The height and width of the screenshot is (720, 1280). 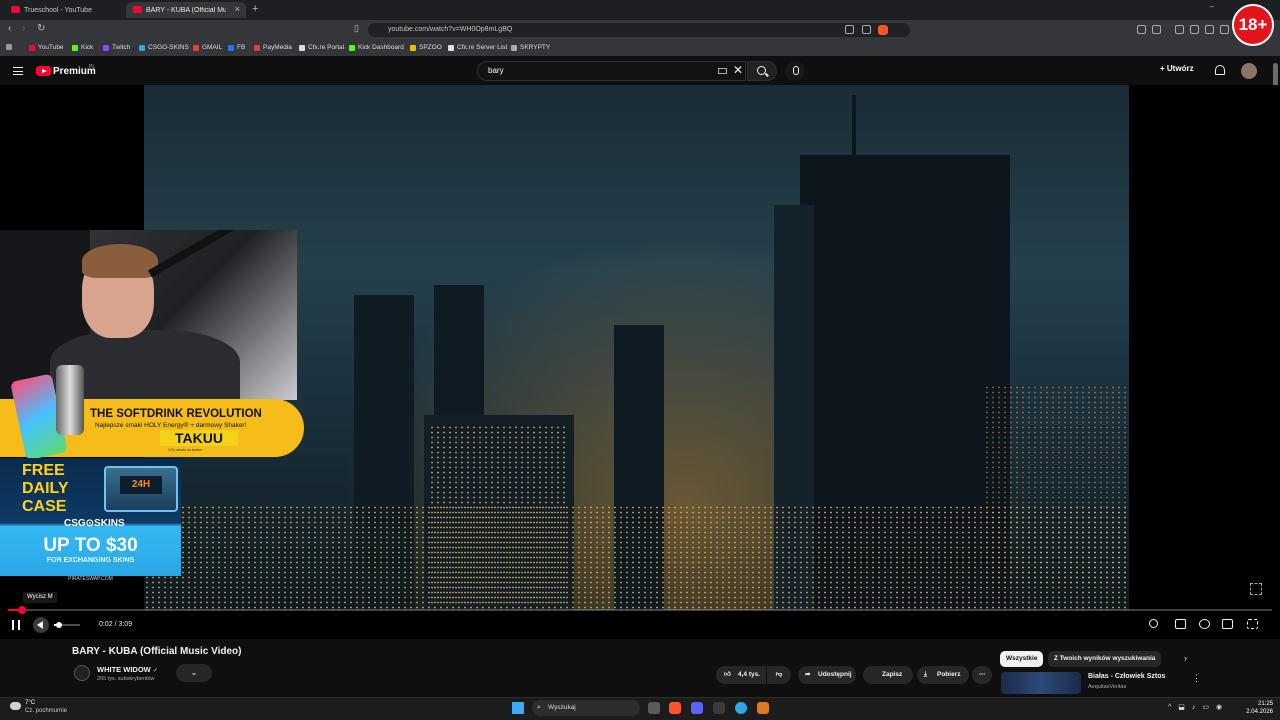 I want to click on window-controls: –, so click(x=1221, y=6).